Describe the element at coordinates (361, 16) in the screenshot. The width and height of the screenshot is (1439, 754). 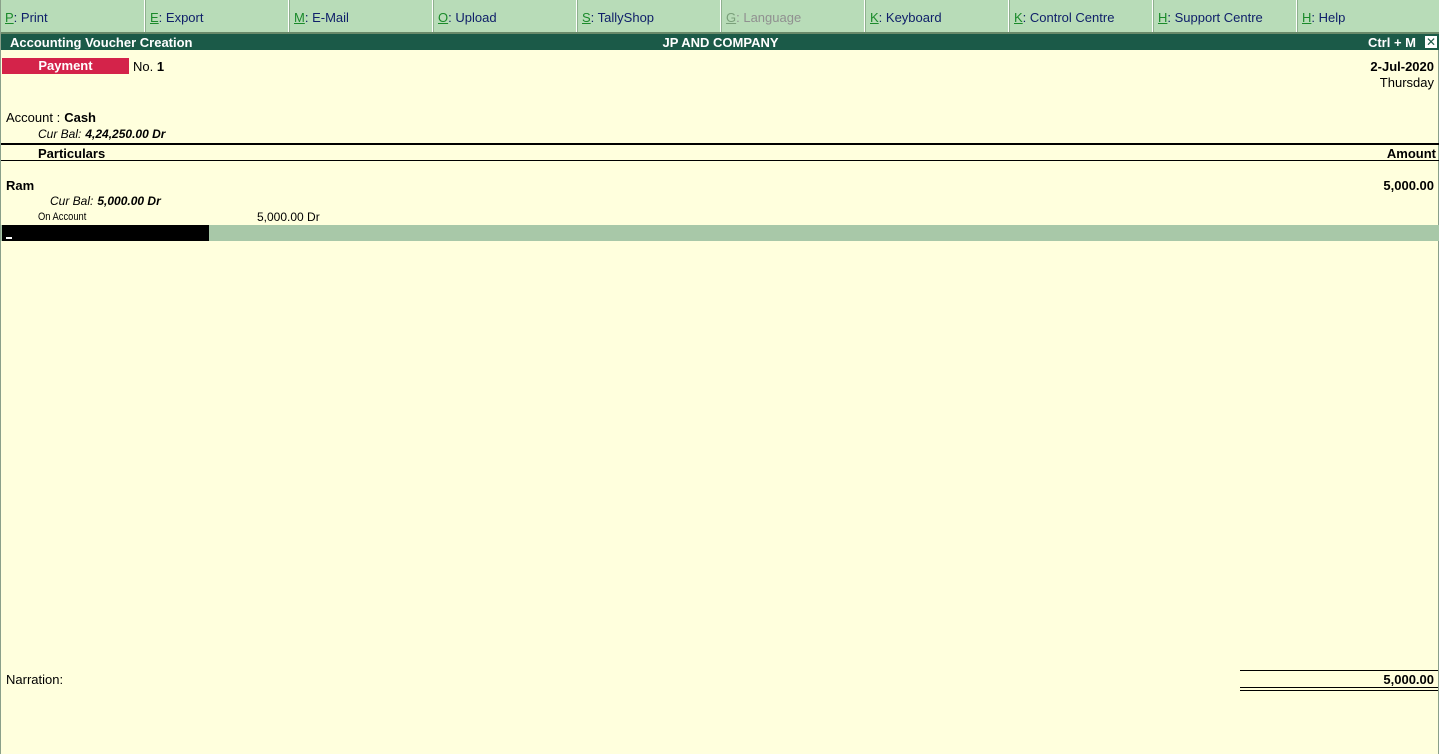
I see `menu-email: M: E-Mail` at that location.